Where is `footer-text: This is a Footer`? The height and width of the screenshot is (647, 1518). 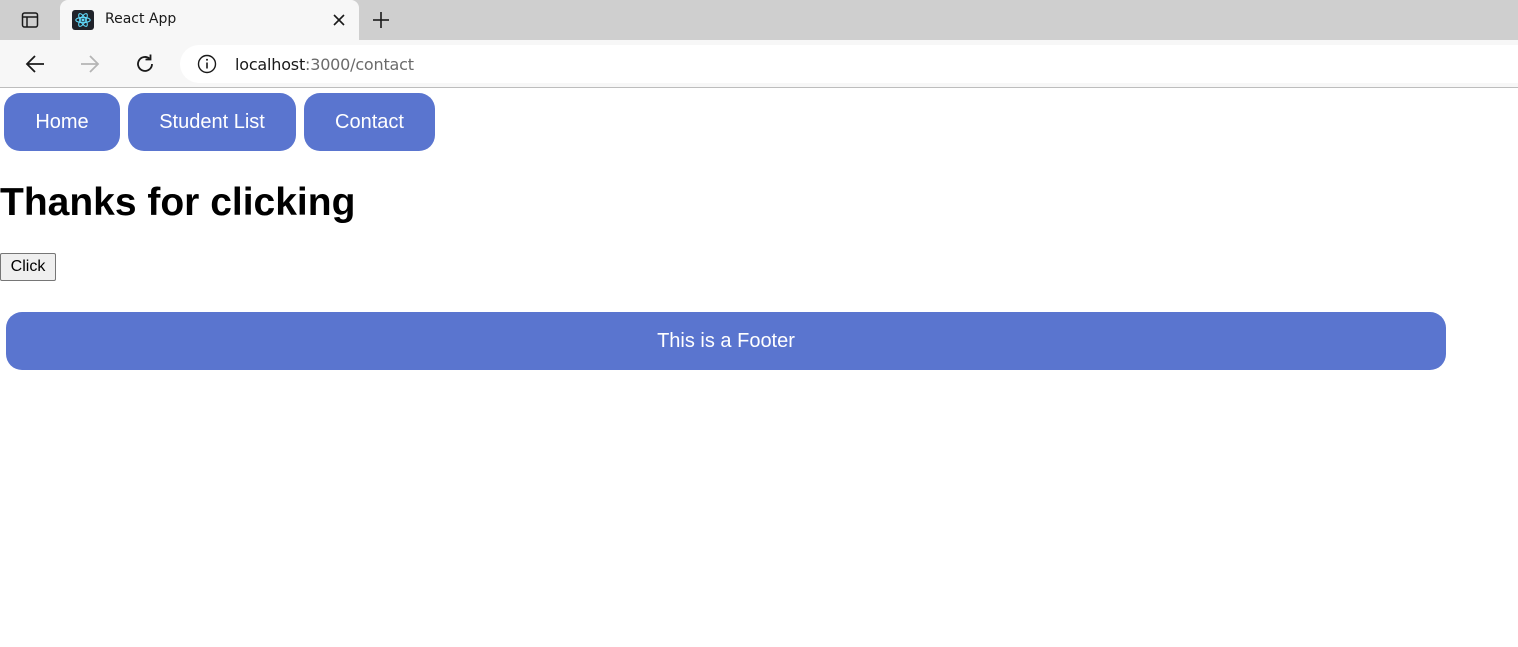
footer-text: This is a Footer is located at coordinates (726, 340).